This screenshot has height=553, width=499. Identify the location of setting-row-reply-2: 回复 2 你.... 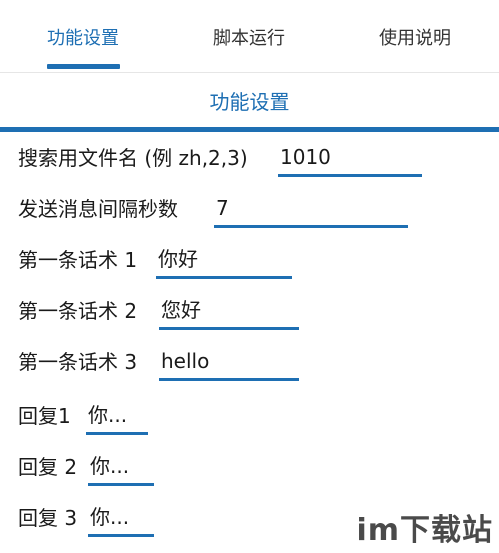
(253, 467).